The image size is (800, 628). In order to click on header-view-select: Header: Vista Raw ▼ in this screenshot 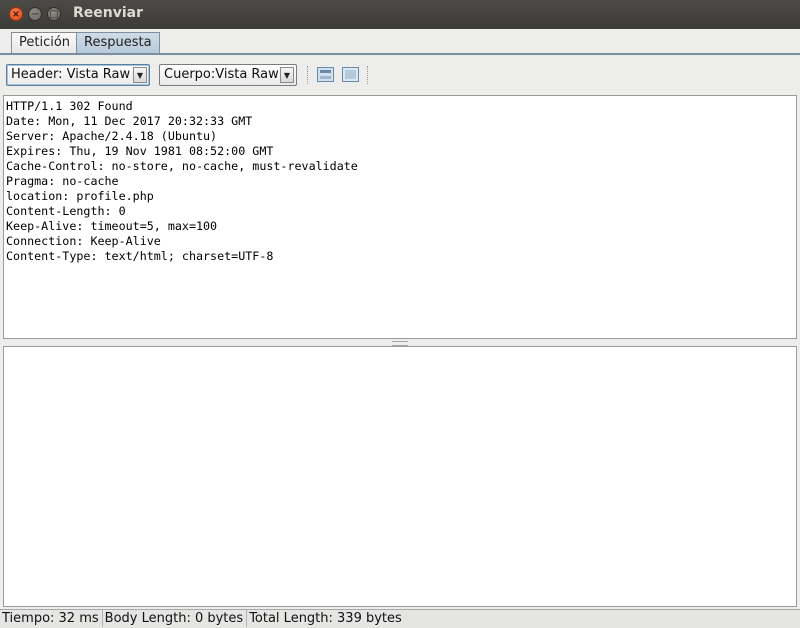, I will do `click(78, 75)`.